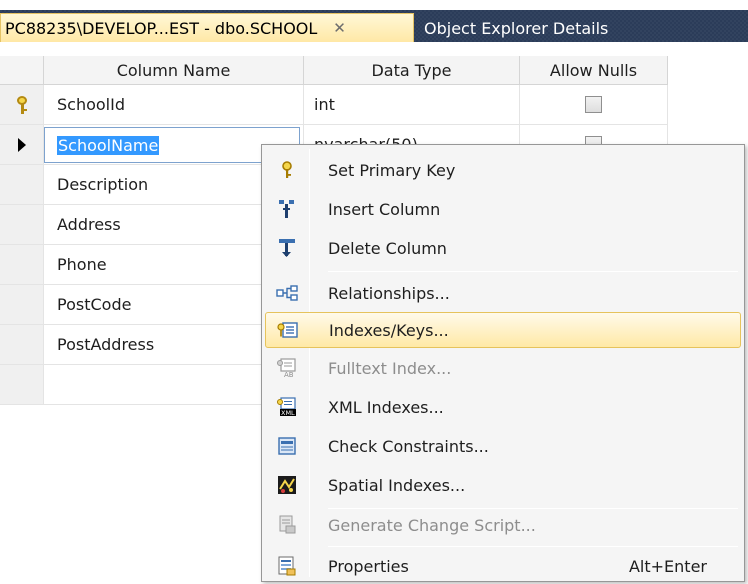  I want to click on current-row-arrow-icon, so click(21, 144).